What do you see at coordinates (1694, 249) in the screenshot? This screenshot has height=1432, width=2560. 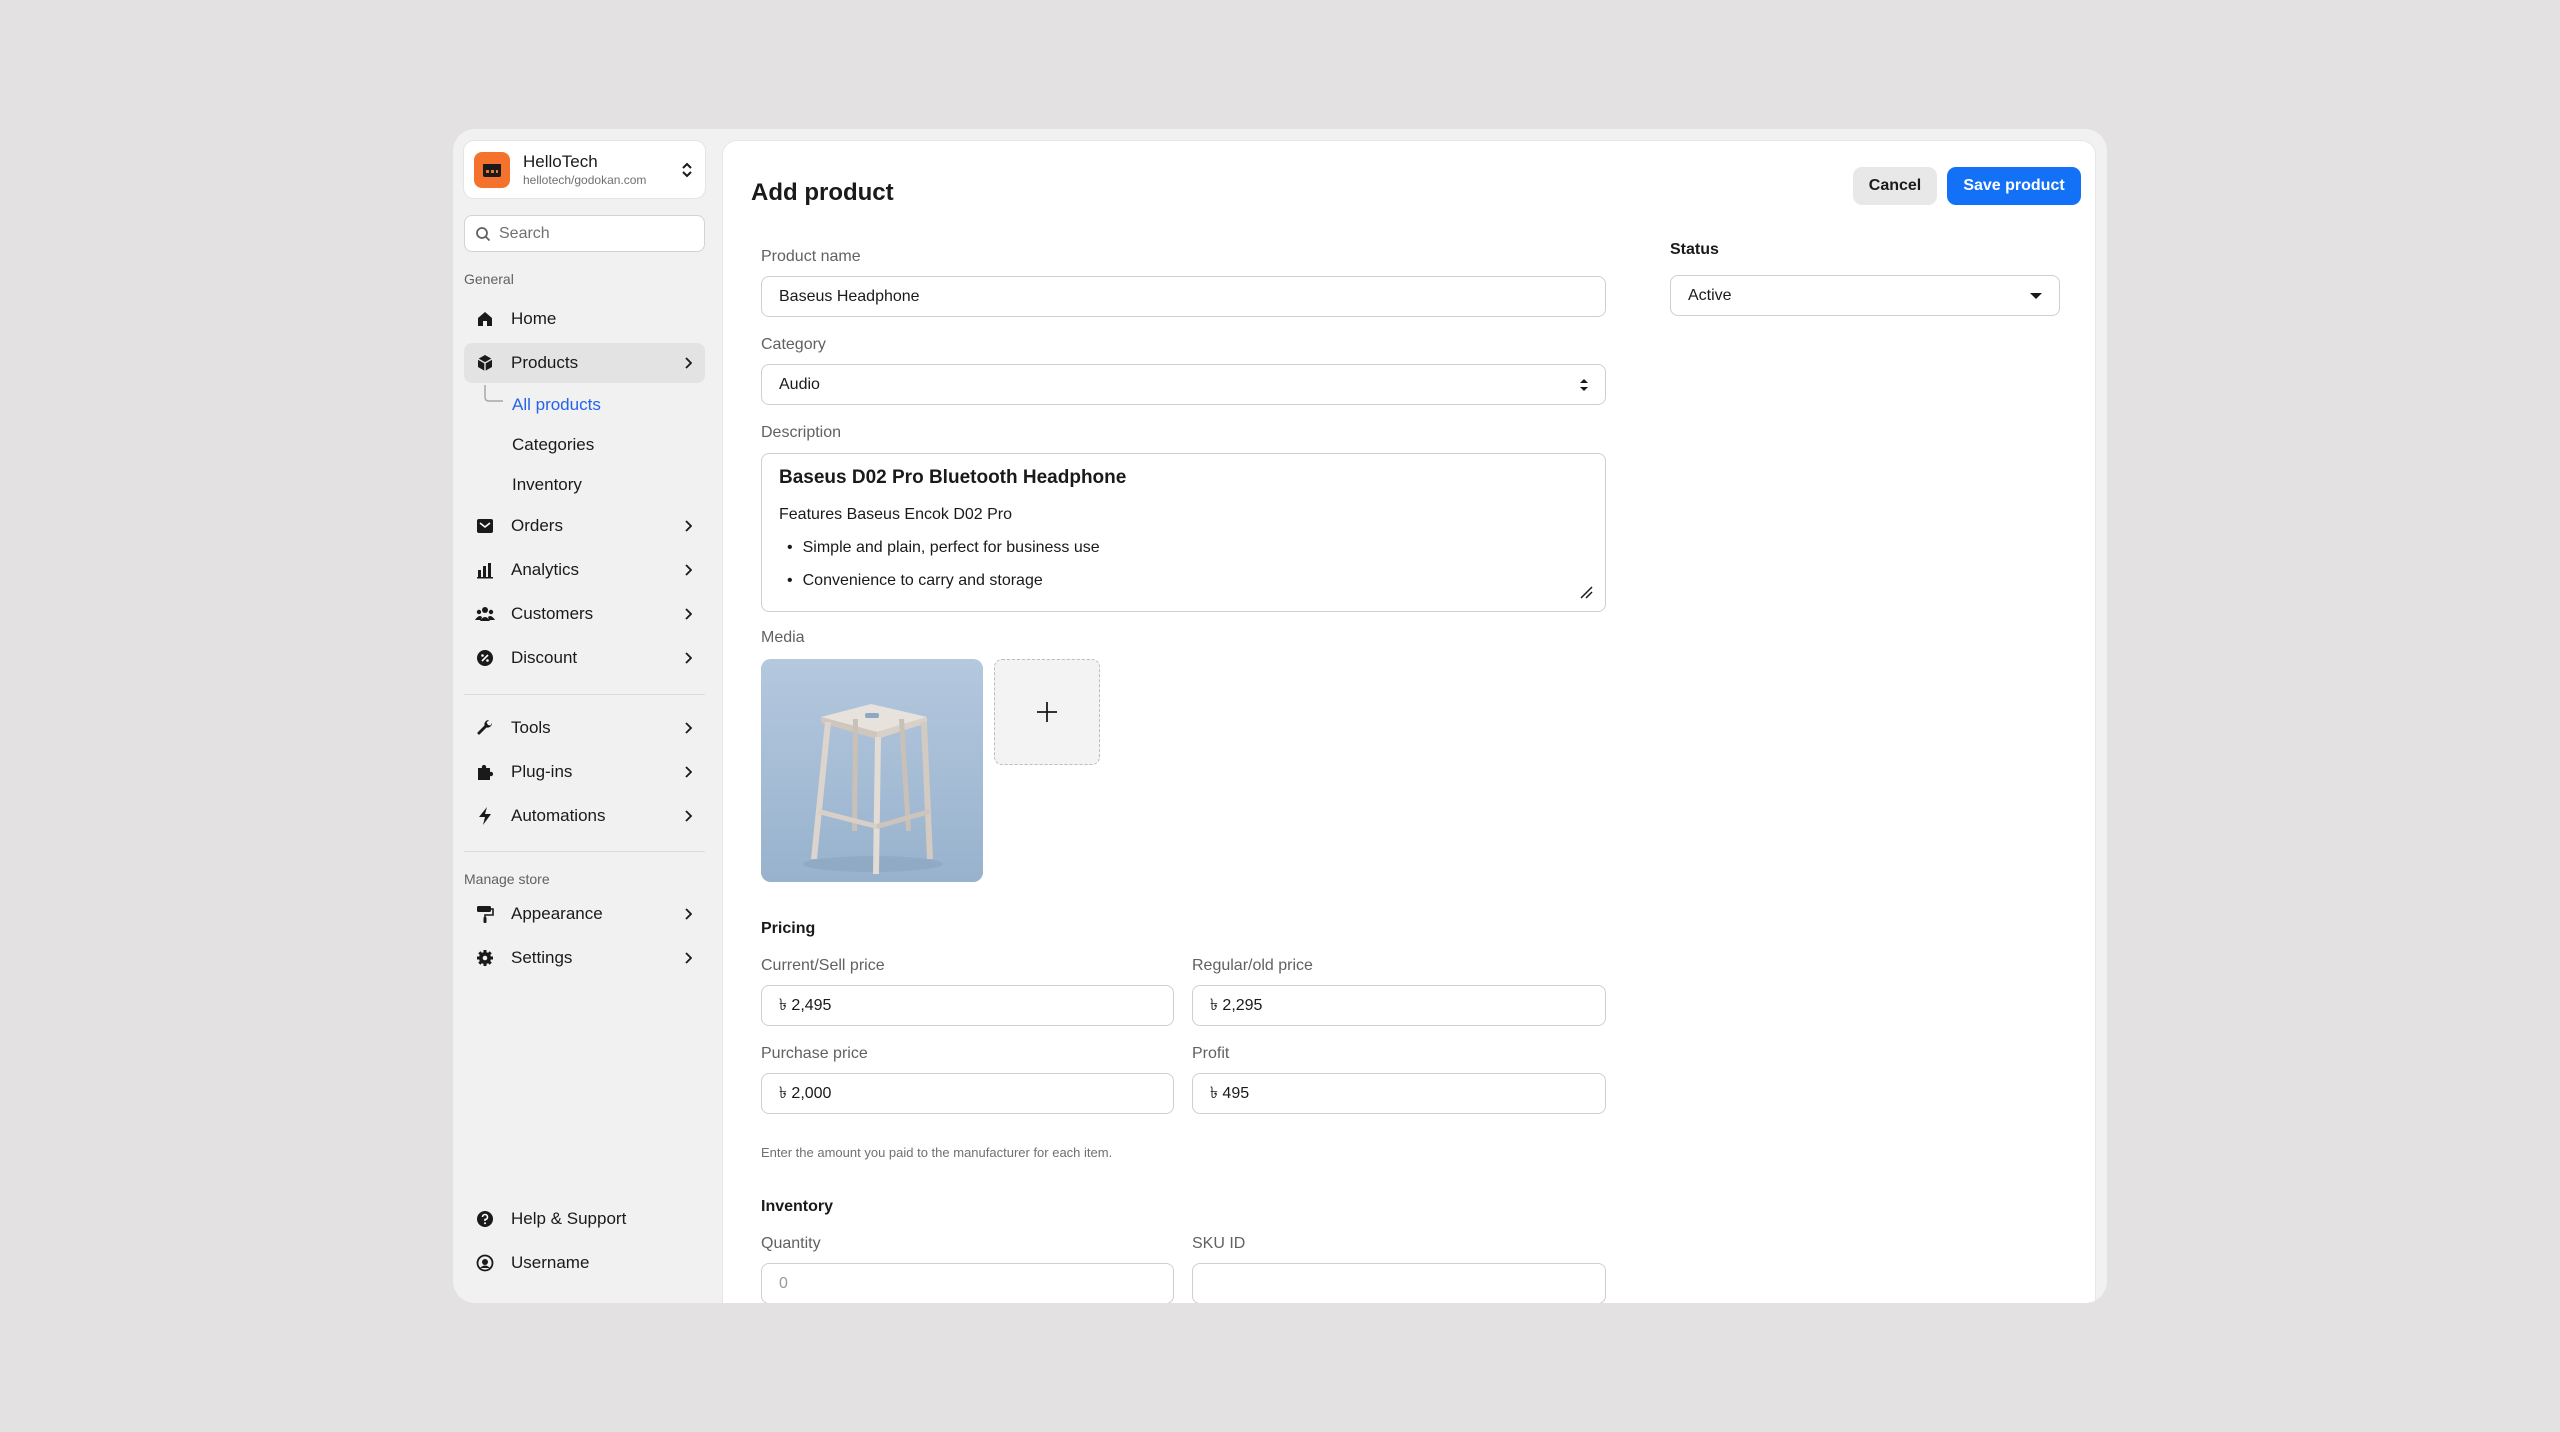 I see `status-label: Status` at bounding box center [1694, 249].